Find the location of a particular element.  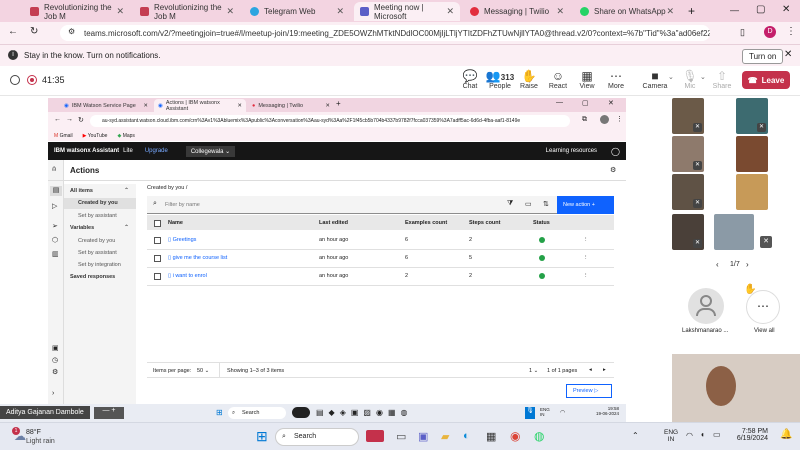

taskbar-app-icon is located at coordinates (375, 436).